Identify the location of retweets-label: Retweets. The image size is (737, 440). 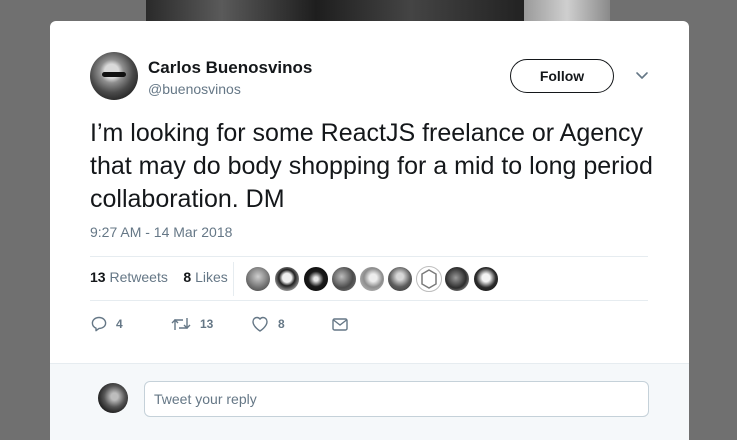
(138, 277).